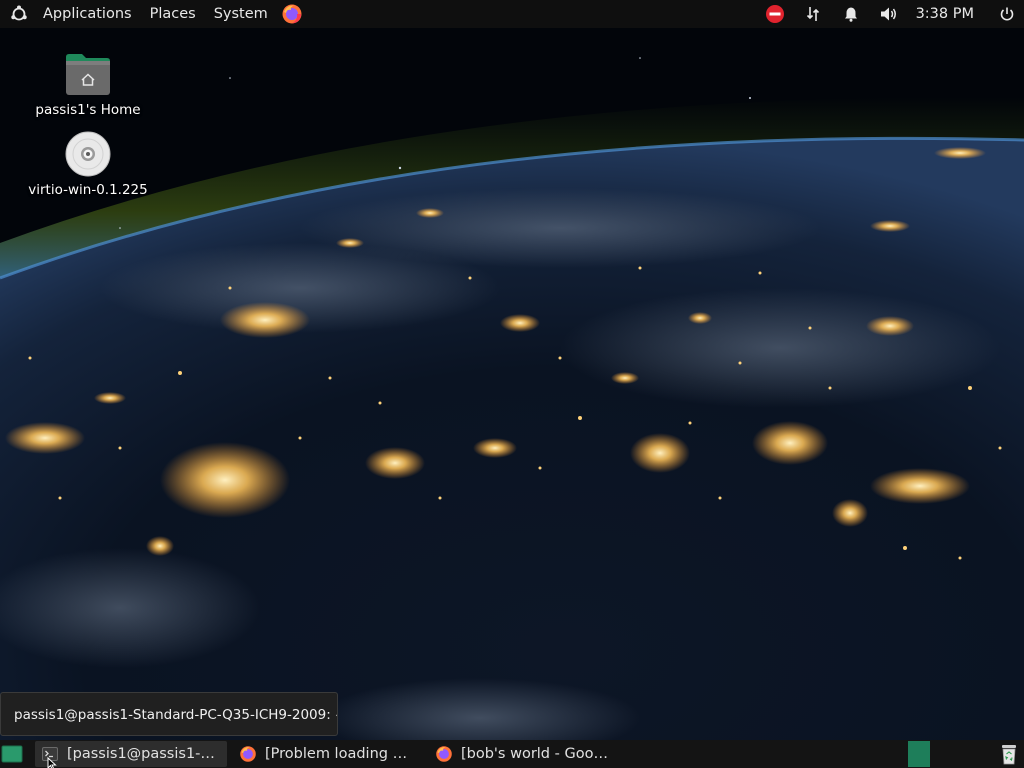  I want to click on system-menu: System, so click(241, 14).